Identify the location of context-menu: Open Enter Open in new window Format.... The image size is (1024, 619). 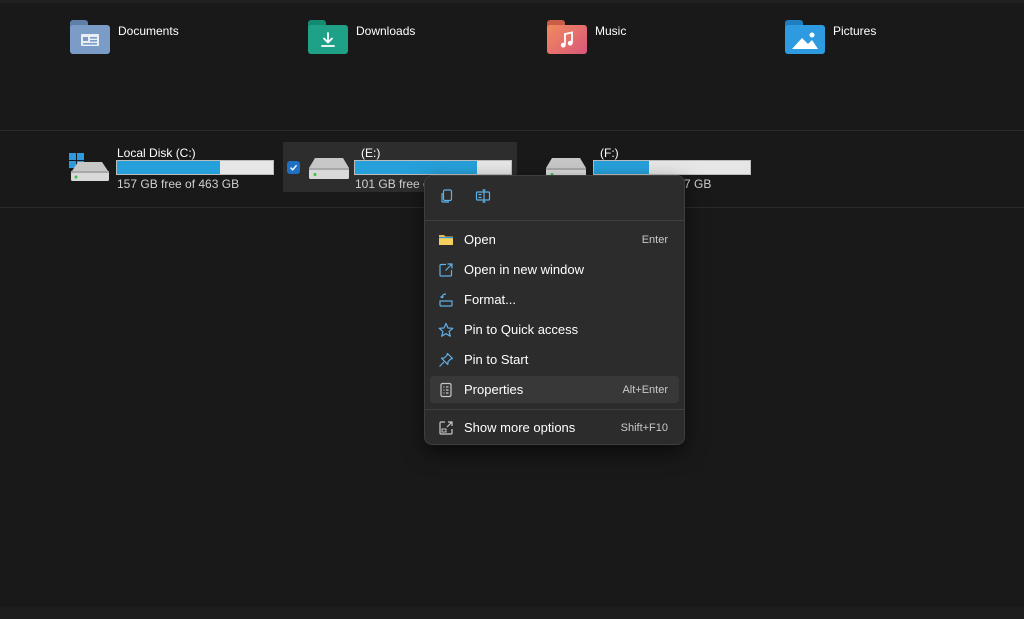
(554, 310).